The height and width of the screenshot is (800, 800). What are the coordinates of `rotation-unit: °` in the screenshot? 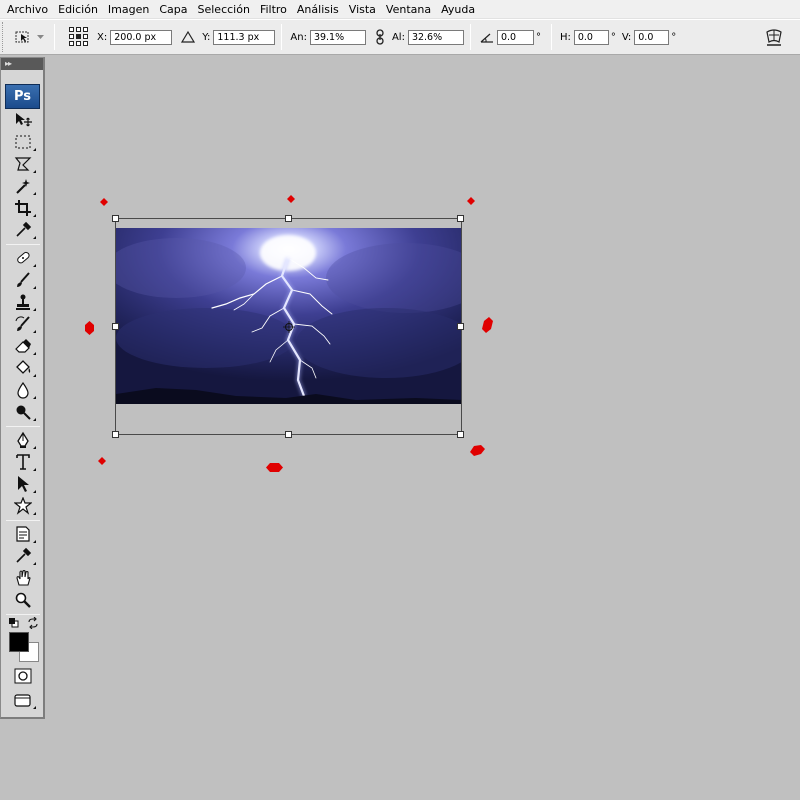 It's located at (538, 37).